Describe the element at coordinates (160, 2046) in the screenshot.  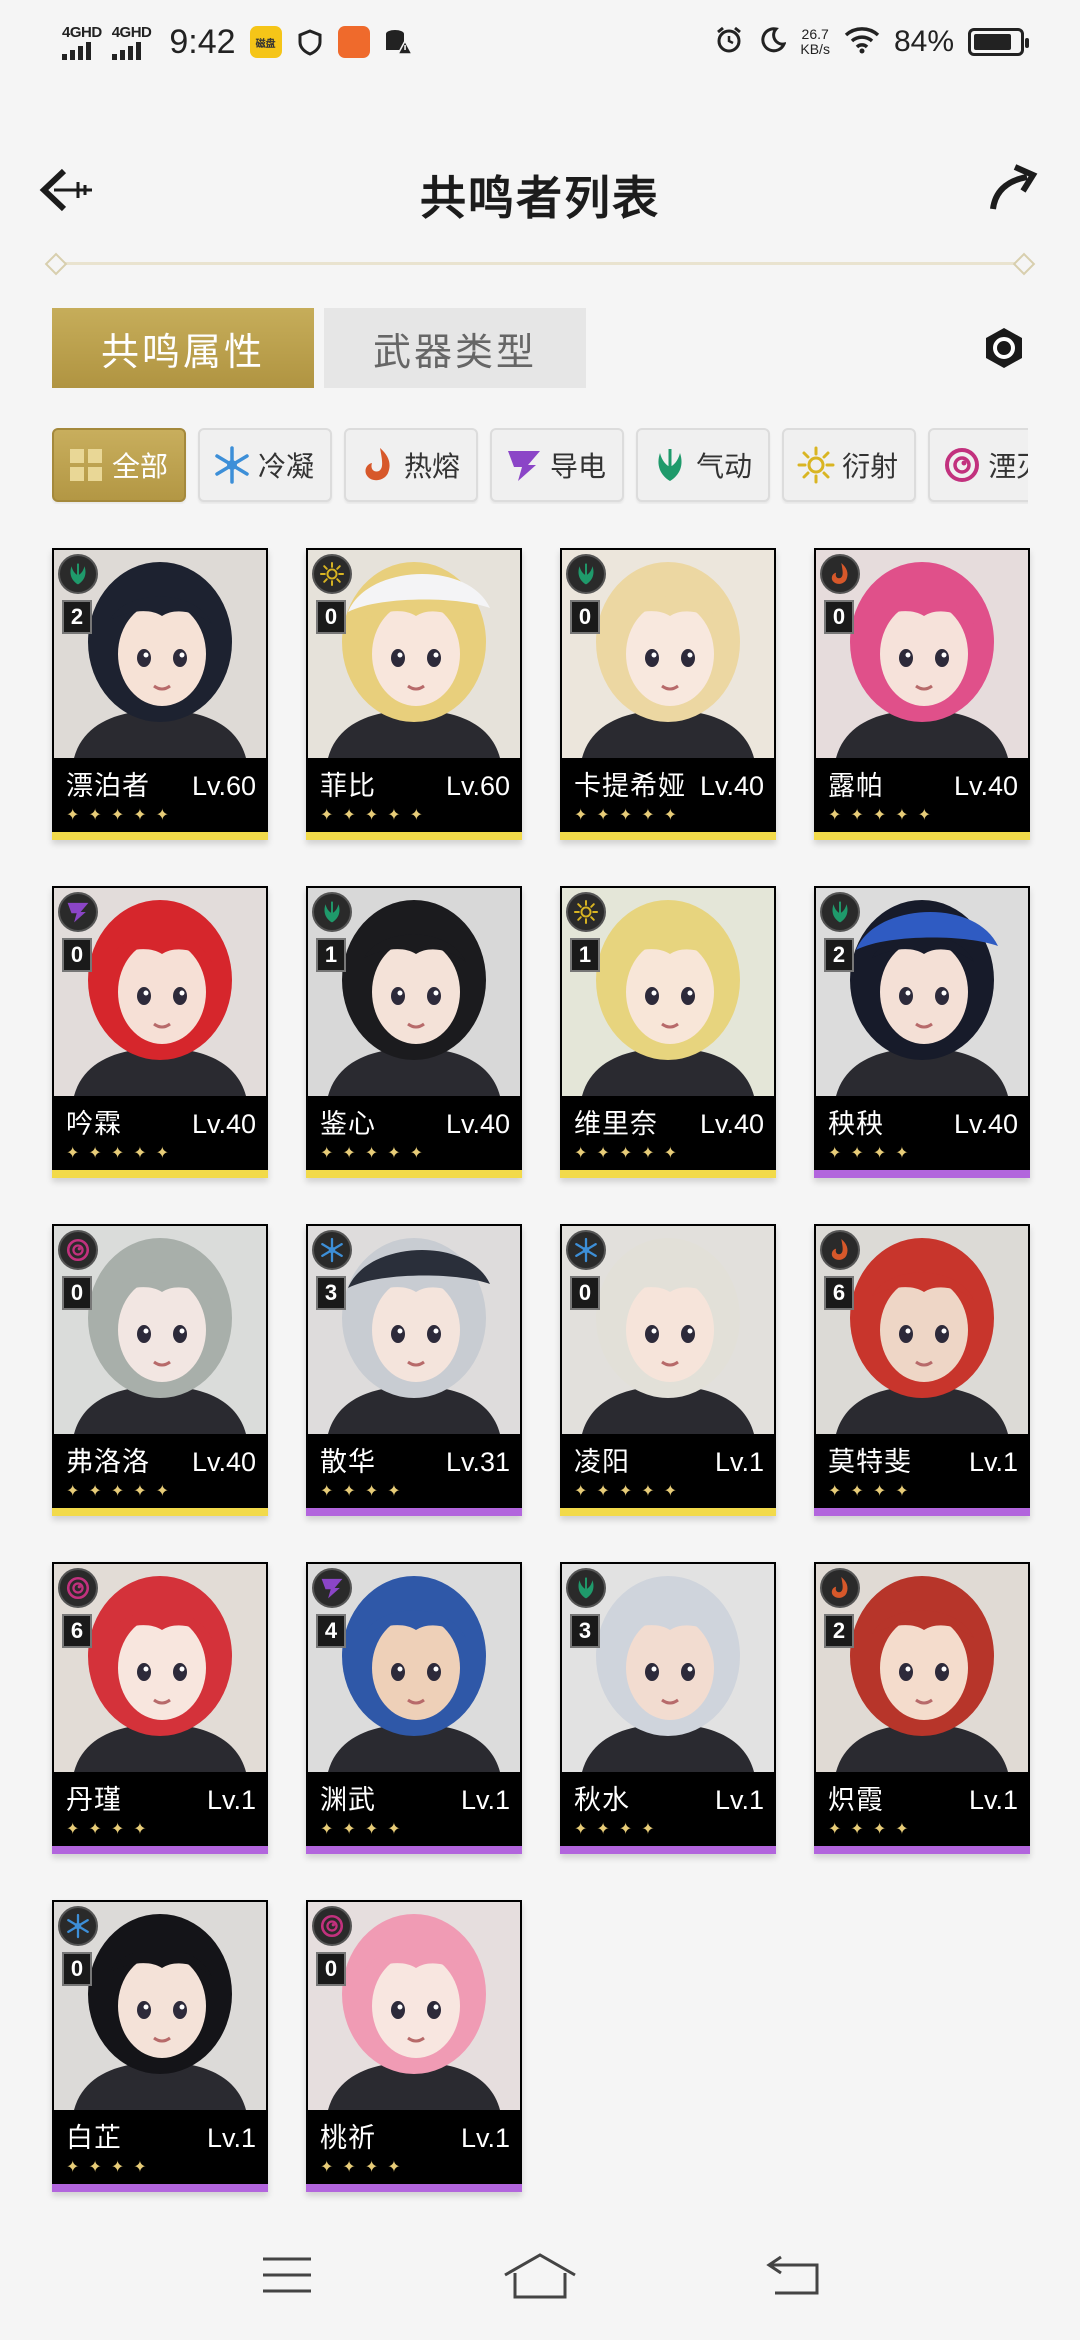
I see `character-card: 0 白芷 Lv.1 ✦✦✦✦` at that location.